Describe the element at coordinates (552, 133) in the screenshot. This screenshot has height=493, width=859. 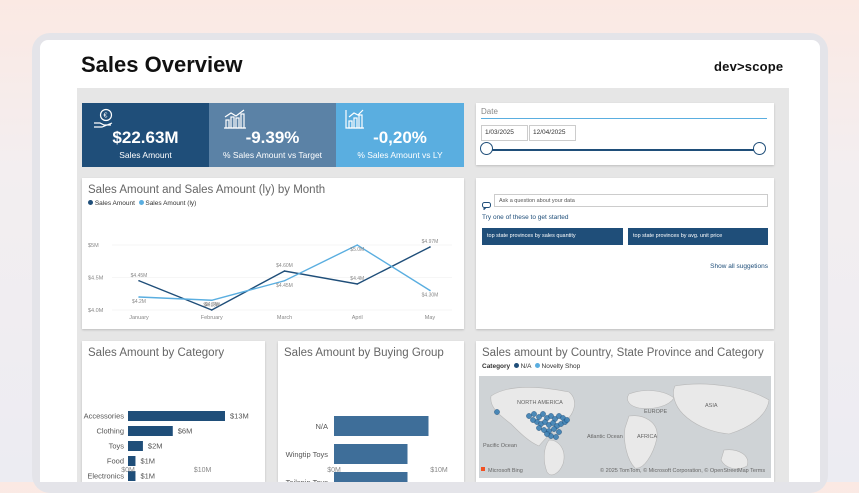
I see `end-date-input: 12/04/2025` at that location.